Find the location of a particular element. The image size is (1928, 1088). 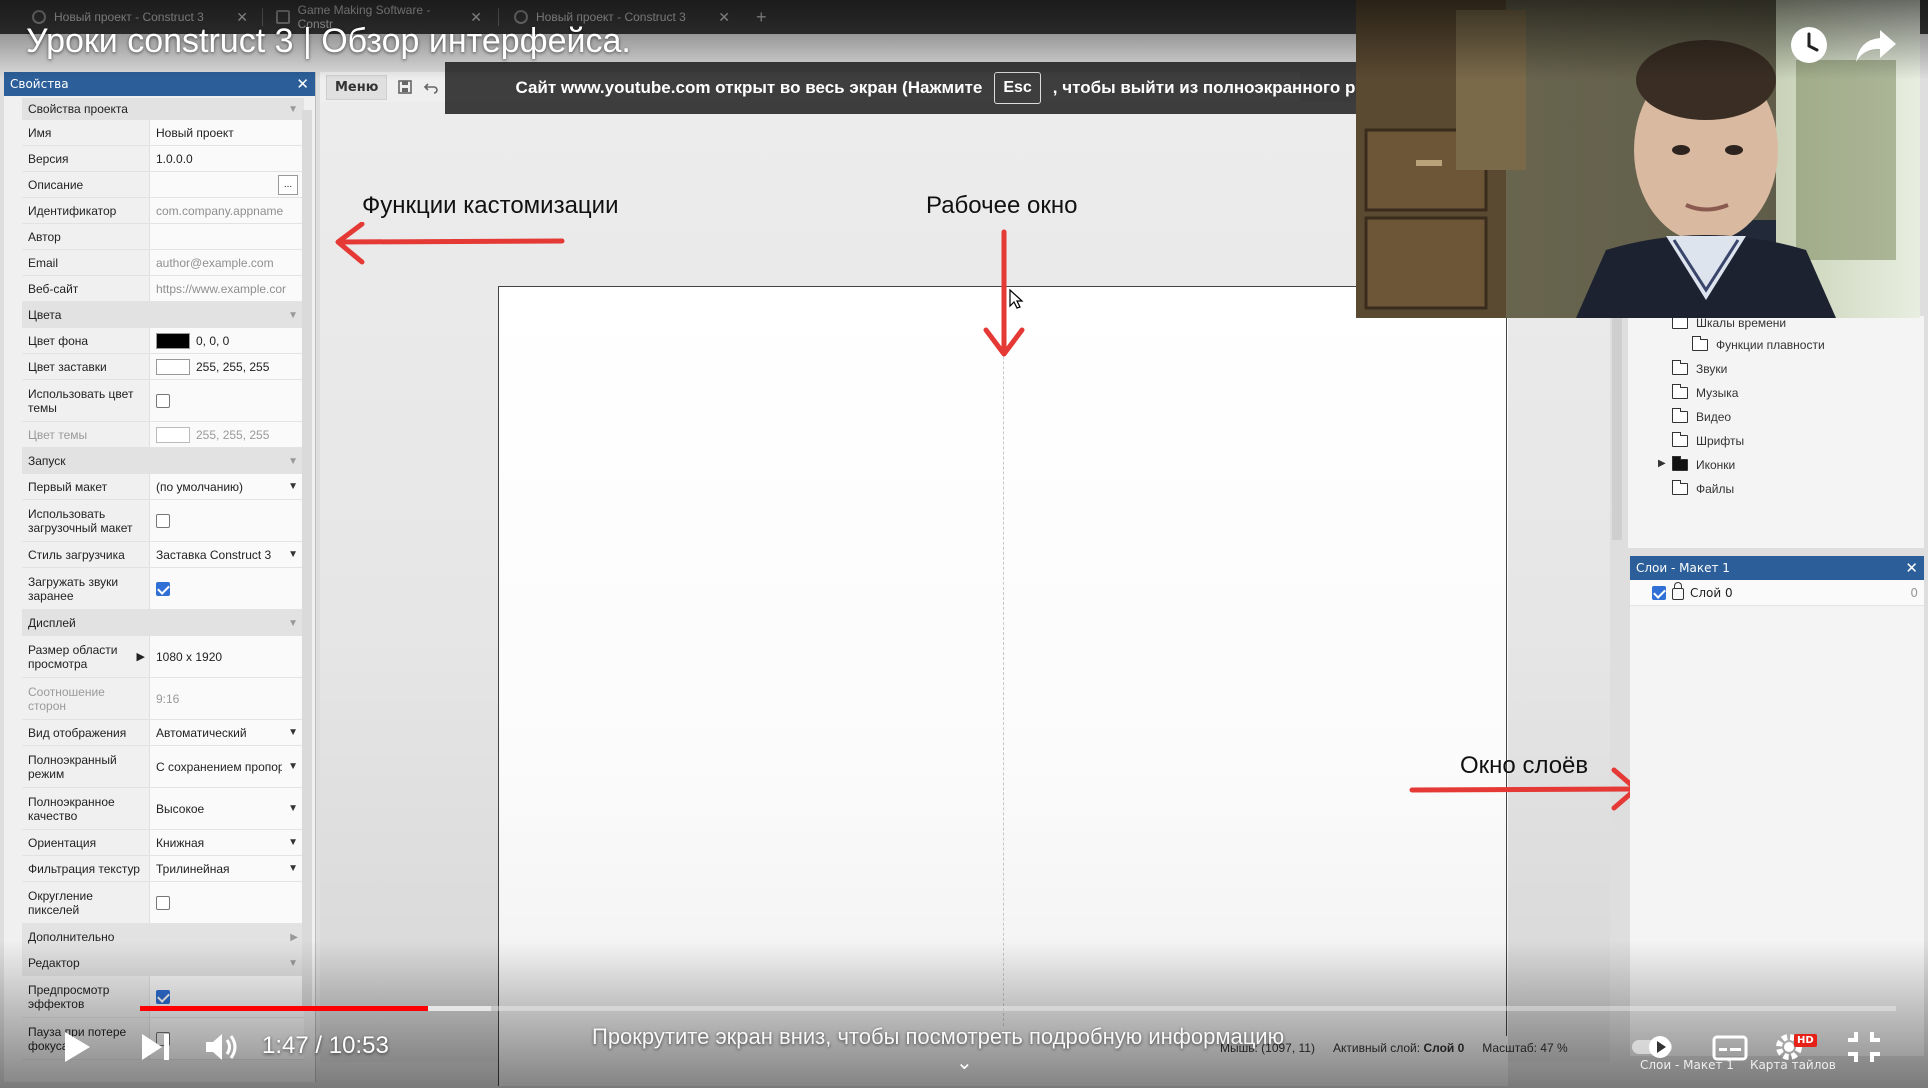

close-tab-icon: ✕ is located at coordinates (724, 17).